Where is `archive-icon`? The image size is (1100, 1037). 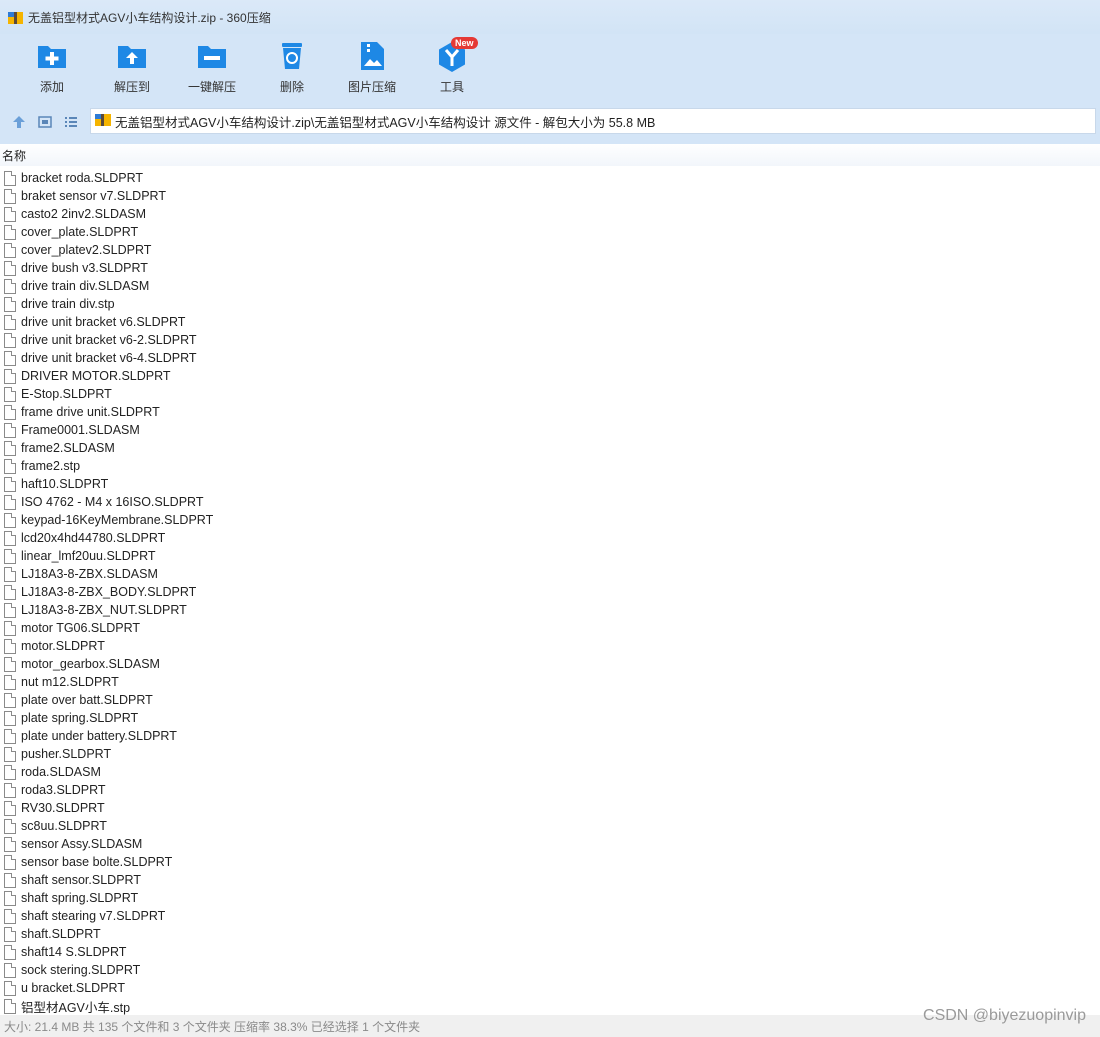
archive-icon is located at coordinates (15, 17).